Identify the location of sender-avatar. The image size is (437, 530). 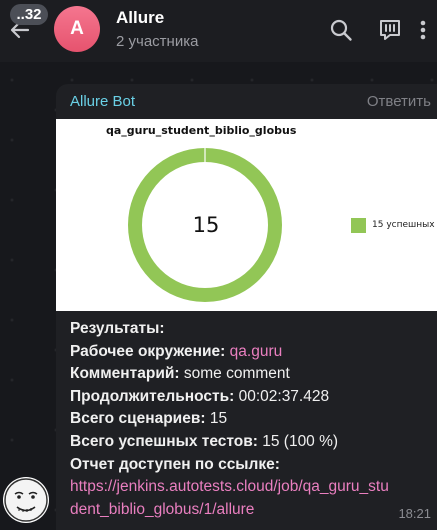
(26, 500).